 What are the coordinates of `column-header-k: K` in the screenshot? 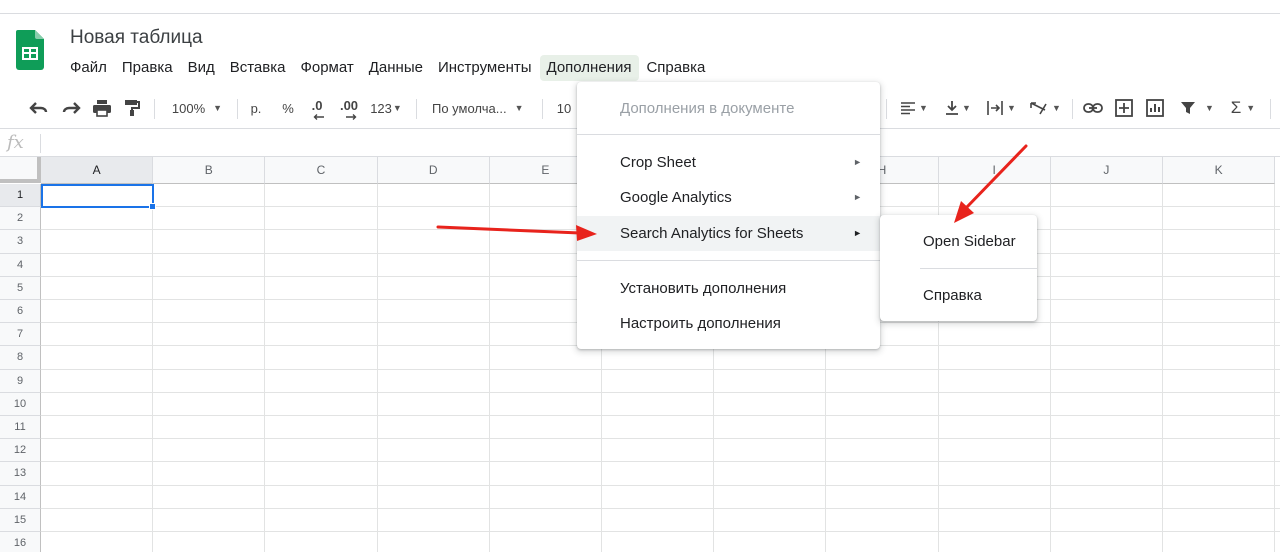 It's located at (1219, 170).